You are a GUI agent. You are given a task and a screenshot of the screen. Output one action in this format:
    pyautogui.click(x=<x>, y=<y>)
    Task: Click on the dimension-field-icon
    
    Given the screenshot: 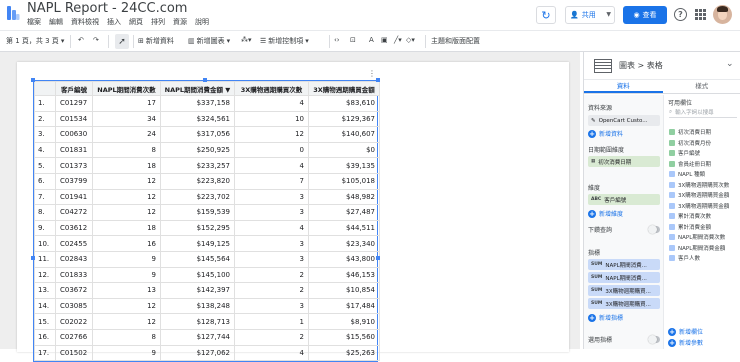 What is the action you would take?
    pyautogui.click(x=672, y=164)
    